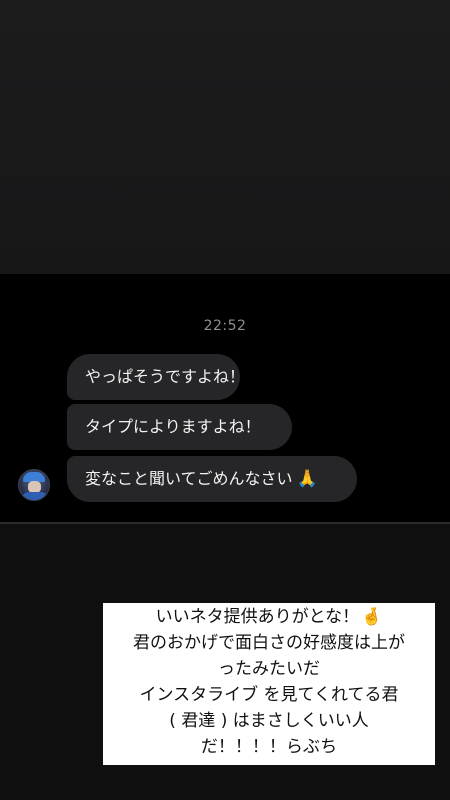  I want to click on caption-line: インスタライブ を見てくれてる君, so click(269, 695).